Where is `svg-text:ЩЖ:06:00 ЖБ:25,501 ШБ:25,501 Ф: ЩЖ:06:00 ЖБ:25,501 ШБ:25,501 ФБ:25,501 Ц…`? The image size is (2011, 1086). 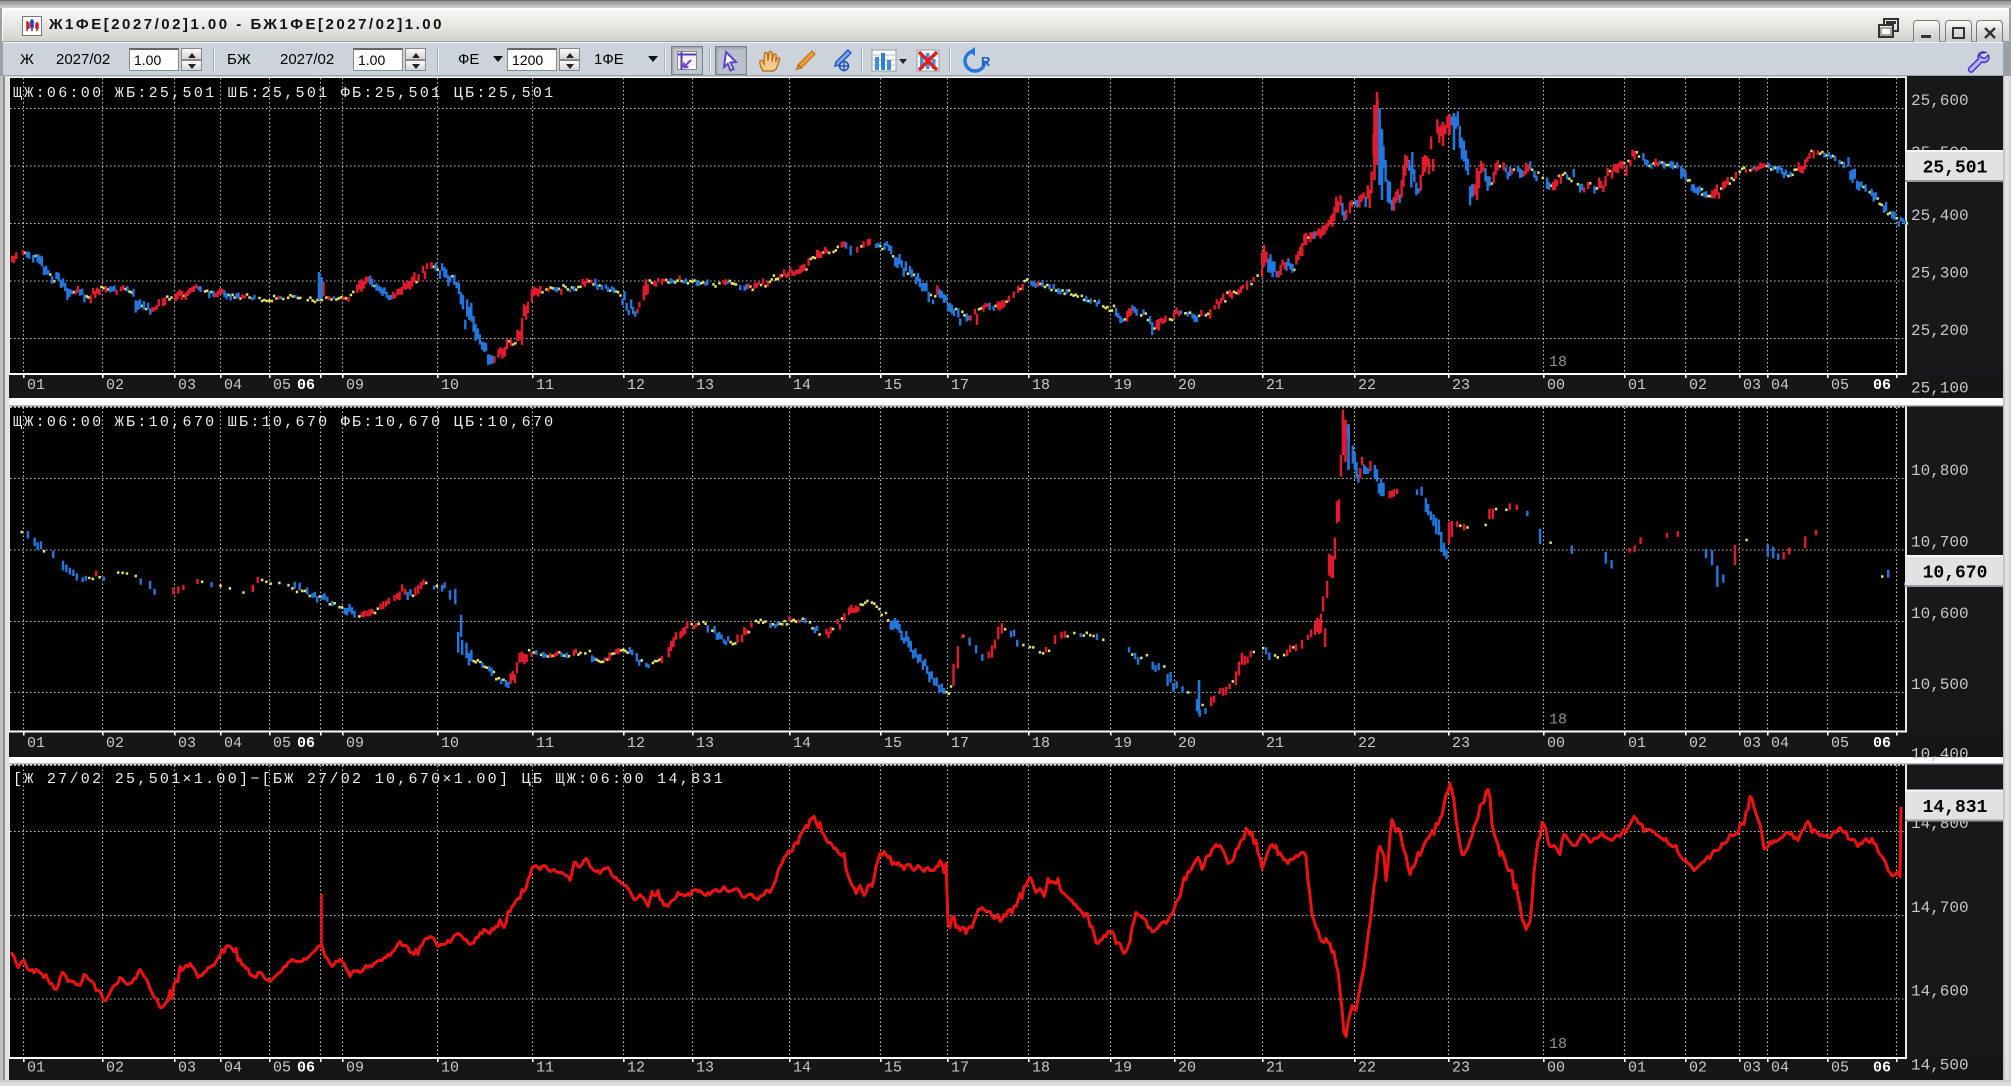 svg-text:ЩЖ:06:00 ЖБ:25,501 ШБ:25,501 Ф: ЩЖ:06:00 ЖБ:25,501 ШБ:25,501 ФБ:25,501 Ц… is located at coordinates (284, 93).